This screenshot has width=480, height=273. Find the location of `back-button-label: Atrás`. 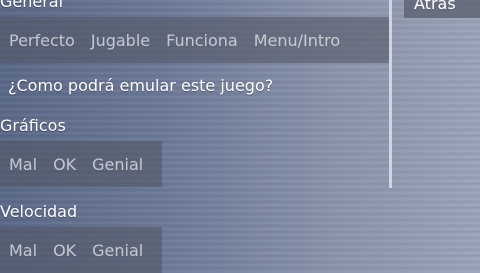

back-button-label: Atrás is located at coordinates (435, 6).